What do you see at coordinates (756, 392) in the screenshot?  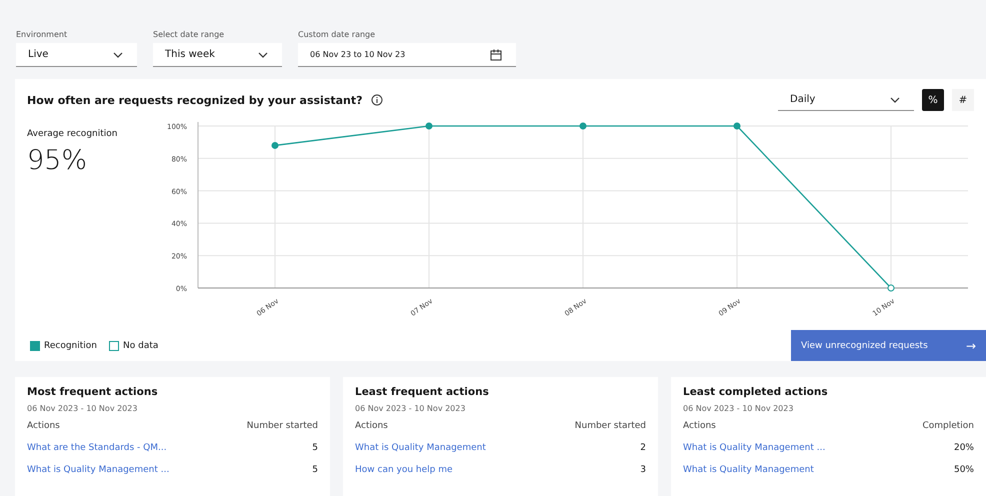 I see `card-title: Least completed actions` at bounding box center [756, 392].